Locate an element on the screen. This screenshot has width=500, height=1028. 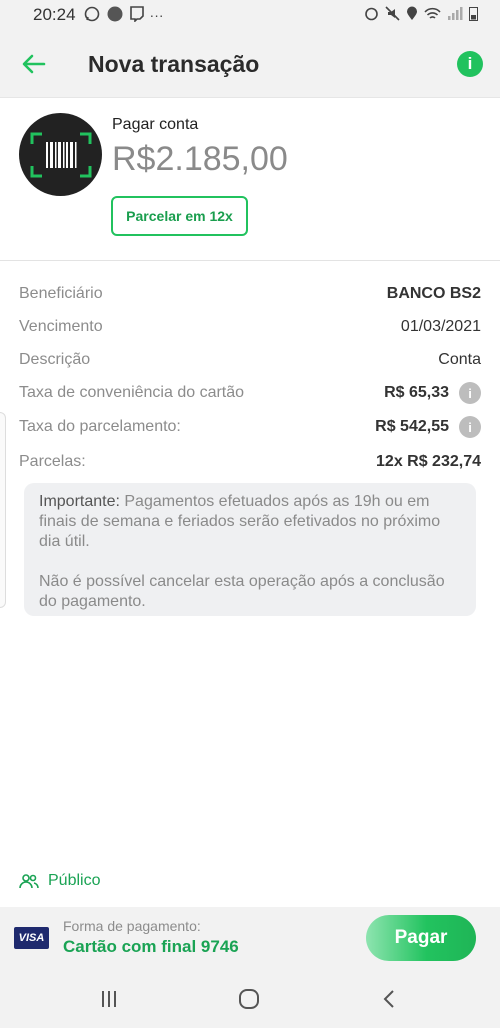
detail-value: 01/03/2021 is located at coordinates (440, 326).